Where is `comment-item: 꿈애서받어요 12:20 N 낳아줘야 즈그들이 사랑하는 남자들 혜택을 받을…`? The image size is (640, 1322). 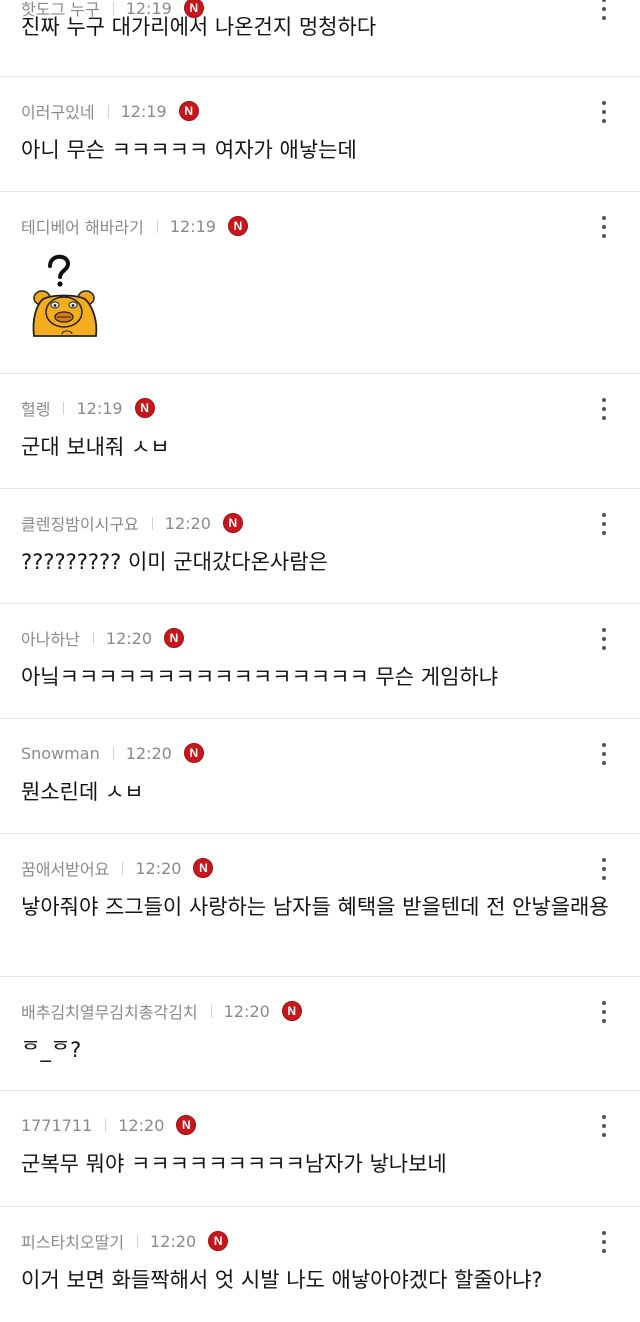 comment-item: 꿈애서받어요 12:20 N 낳아줘야 즈그들이 사랑하는 남자들 혜택을 받을… is located at coordinates (320, 905).